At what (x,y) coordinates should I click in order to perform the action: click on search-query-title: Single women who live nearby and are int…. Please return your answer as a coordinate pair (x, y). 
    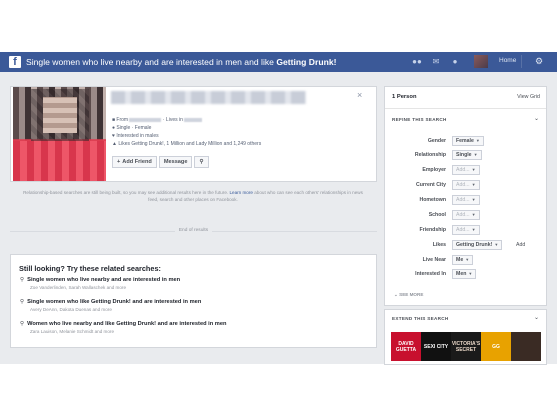
    Looking at the image, I should click on (181, 62).